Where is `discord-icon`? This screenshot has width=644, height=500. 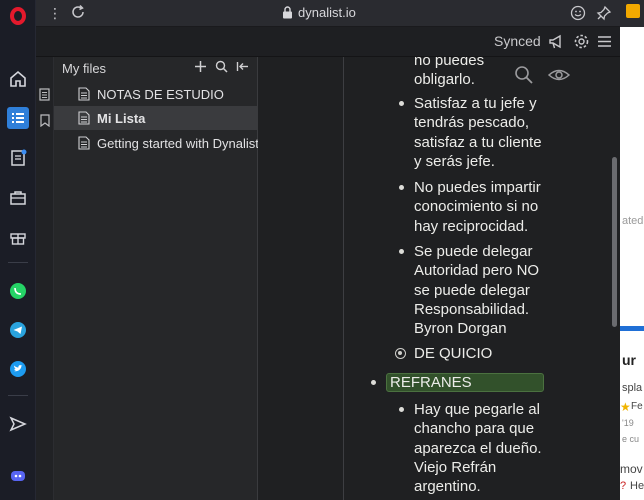 discord-icon is located at coordinates (18, 476).